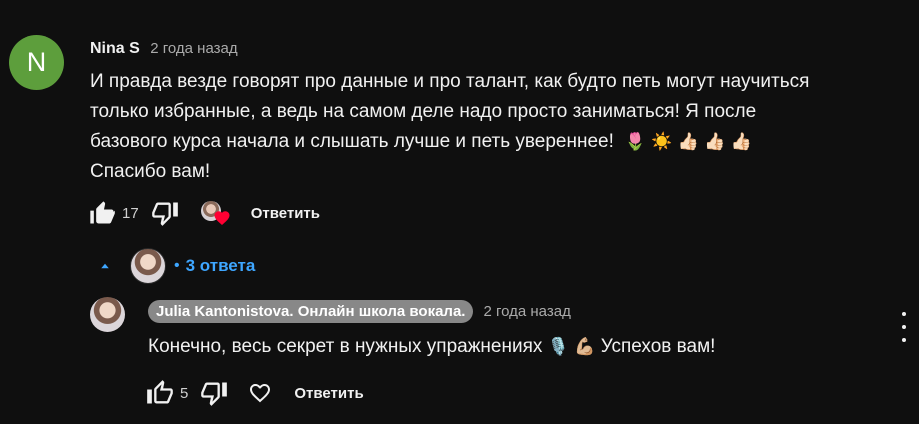 This screenshot has width=919, height=424. I want to click on comment-line-4: Спасибо вам!, so click(150, 171).